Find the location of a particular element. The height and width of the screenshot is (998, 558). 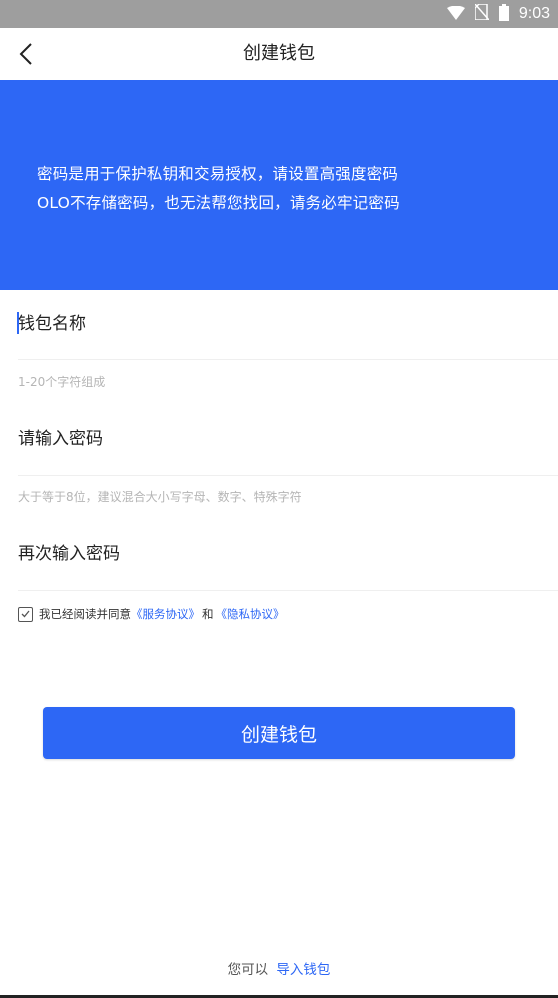

battery-icon is located at coordinates (503, 14).